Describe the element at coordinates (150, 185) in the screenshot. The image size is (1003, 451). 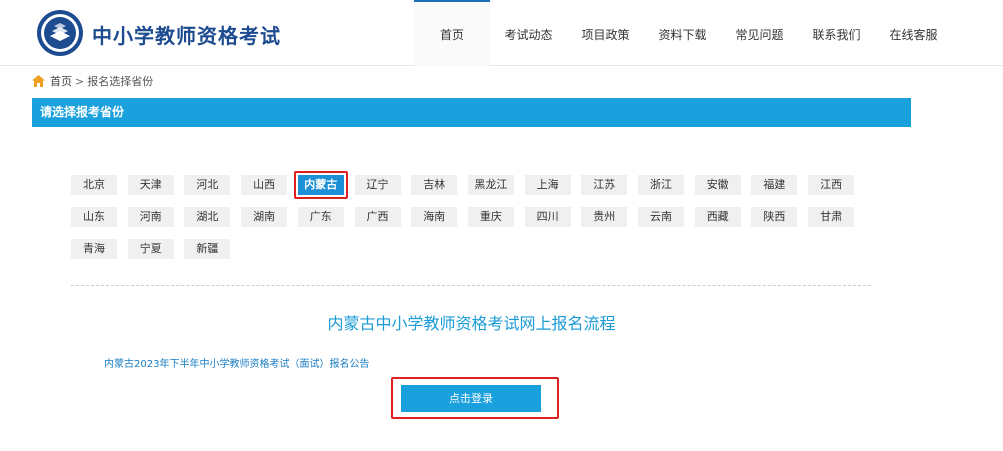
I see `province-1: 天津` at that location.